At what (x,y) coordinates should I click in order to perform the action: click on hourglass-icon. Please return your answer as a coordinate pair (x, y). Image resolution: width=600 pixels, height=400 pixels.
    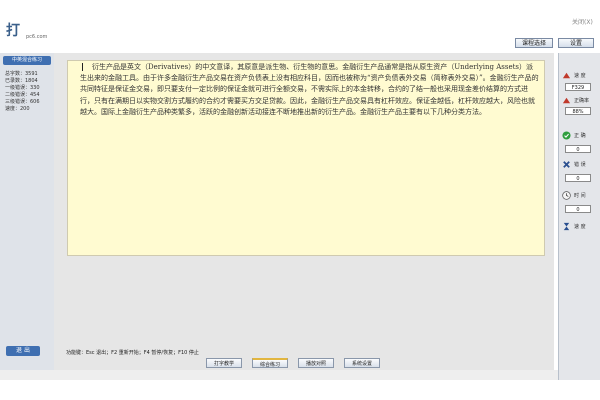
    Looking at the image, I should click on (566, 226).